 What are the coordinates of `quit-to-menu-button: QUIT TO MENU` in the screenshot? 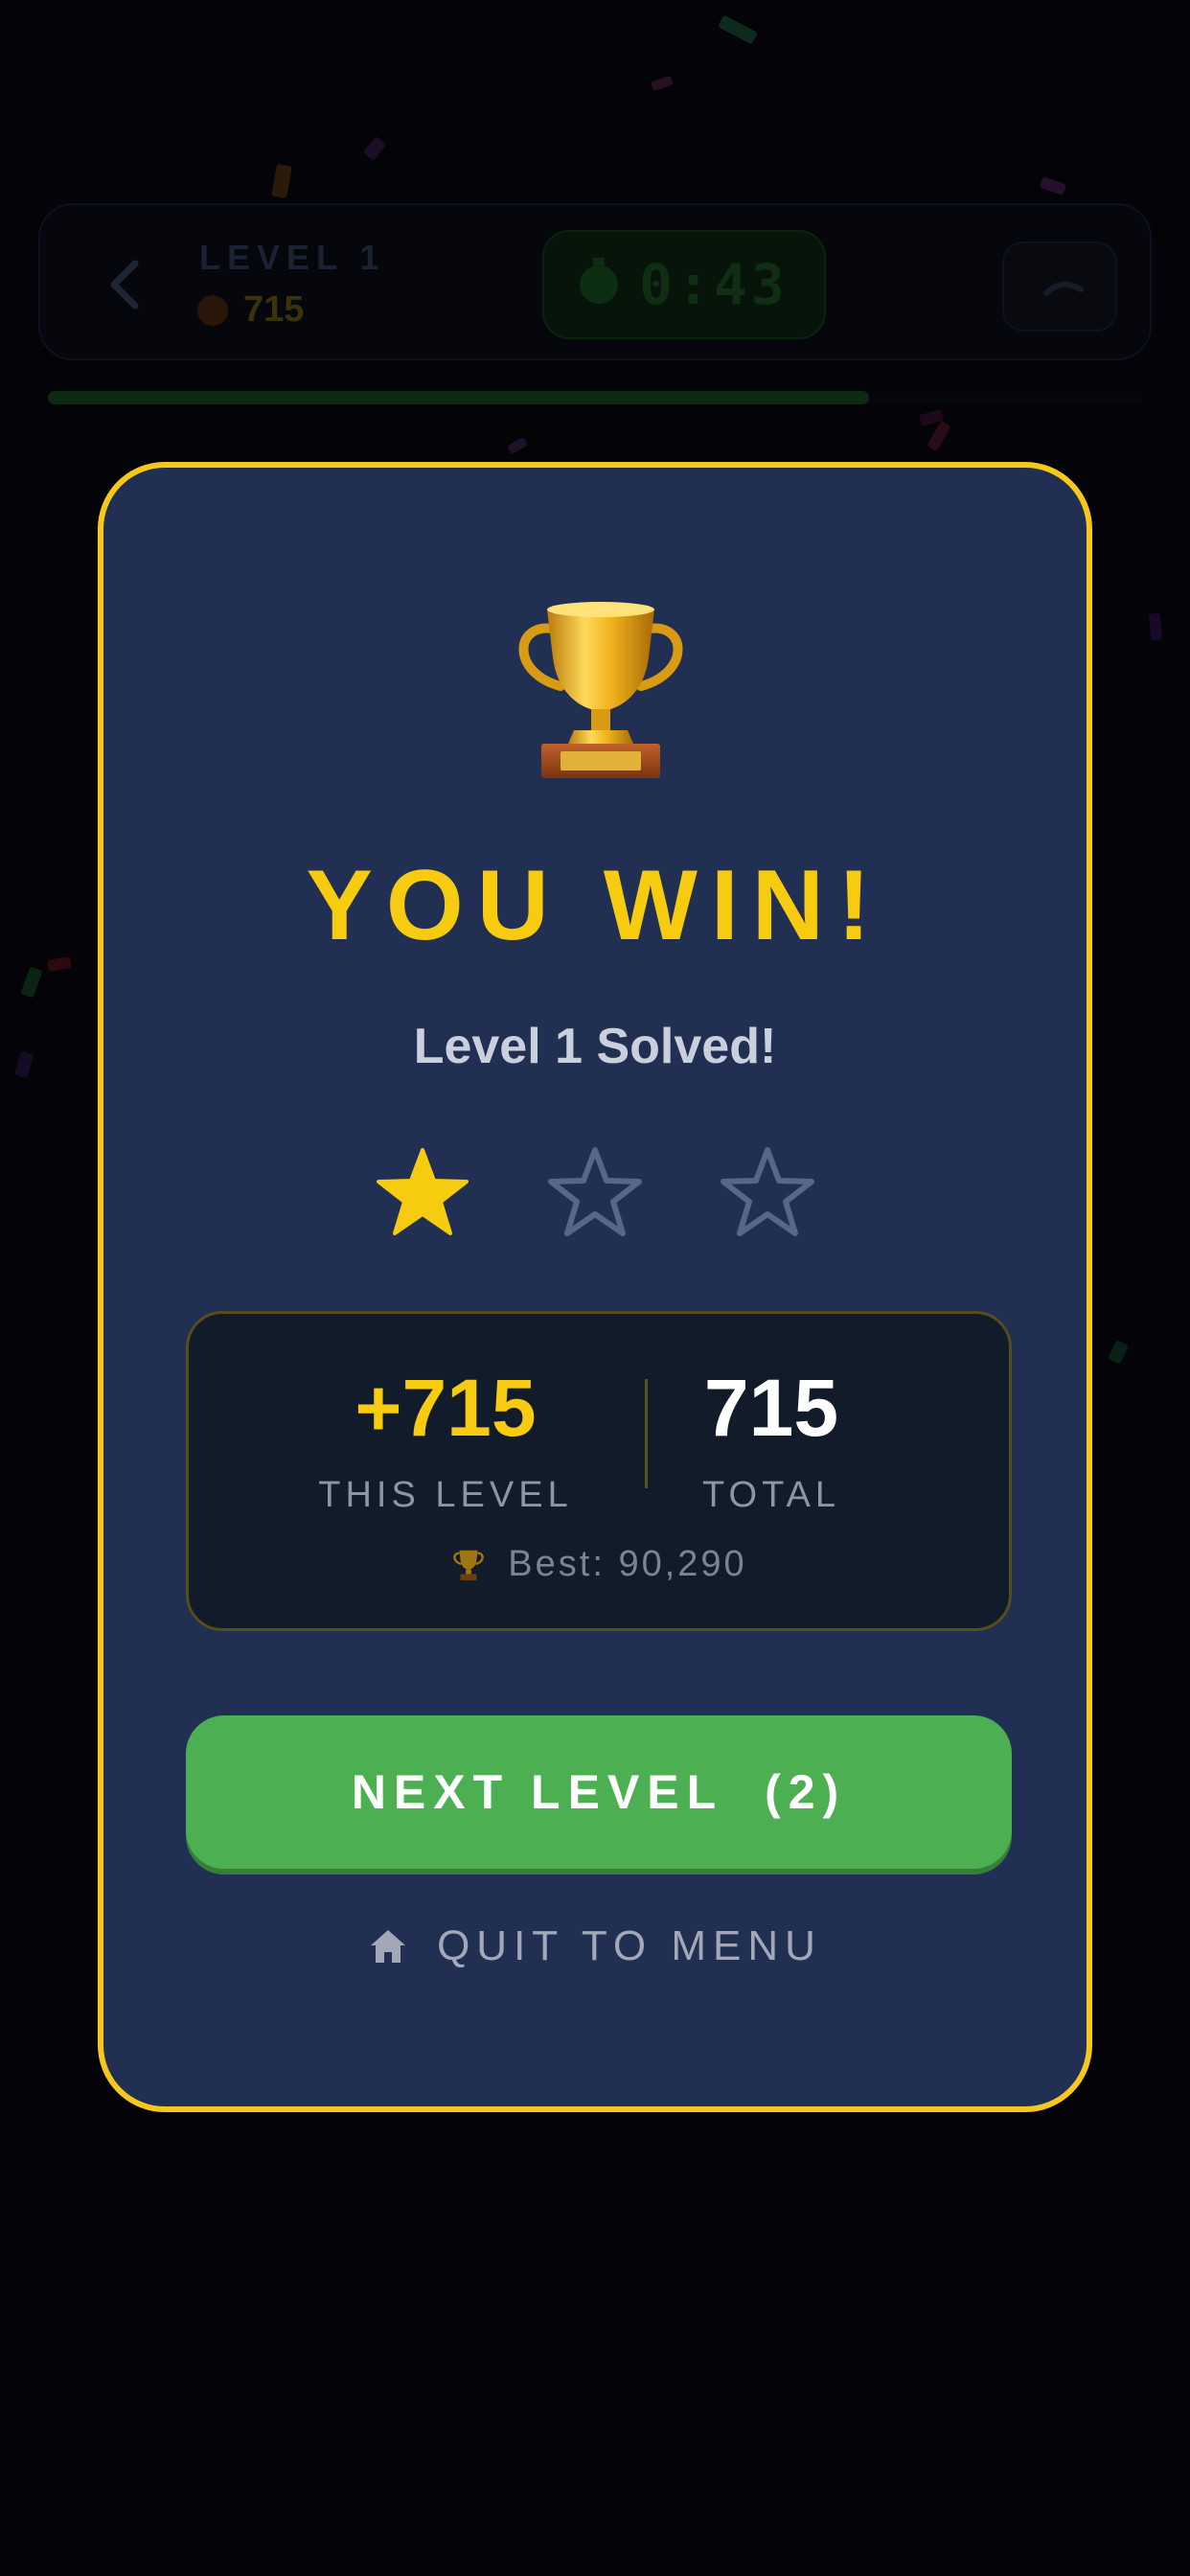 It's located at (595, 1946).